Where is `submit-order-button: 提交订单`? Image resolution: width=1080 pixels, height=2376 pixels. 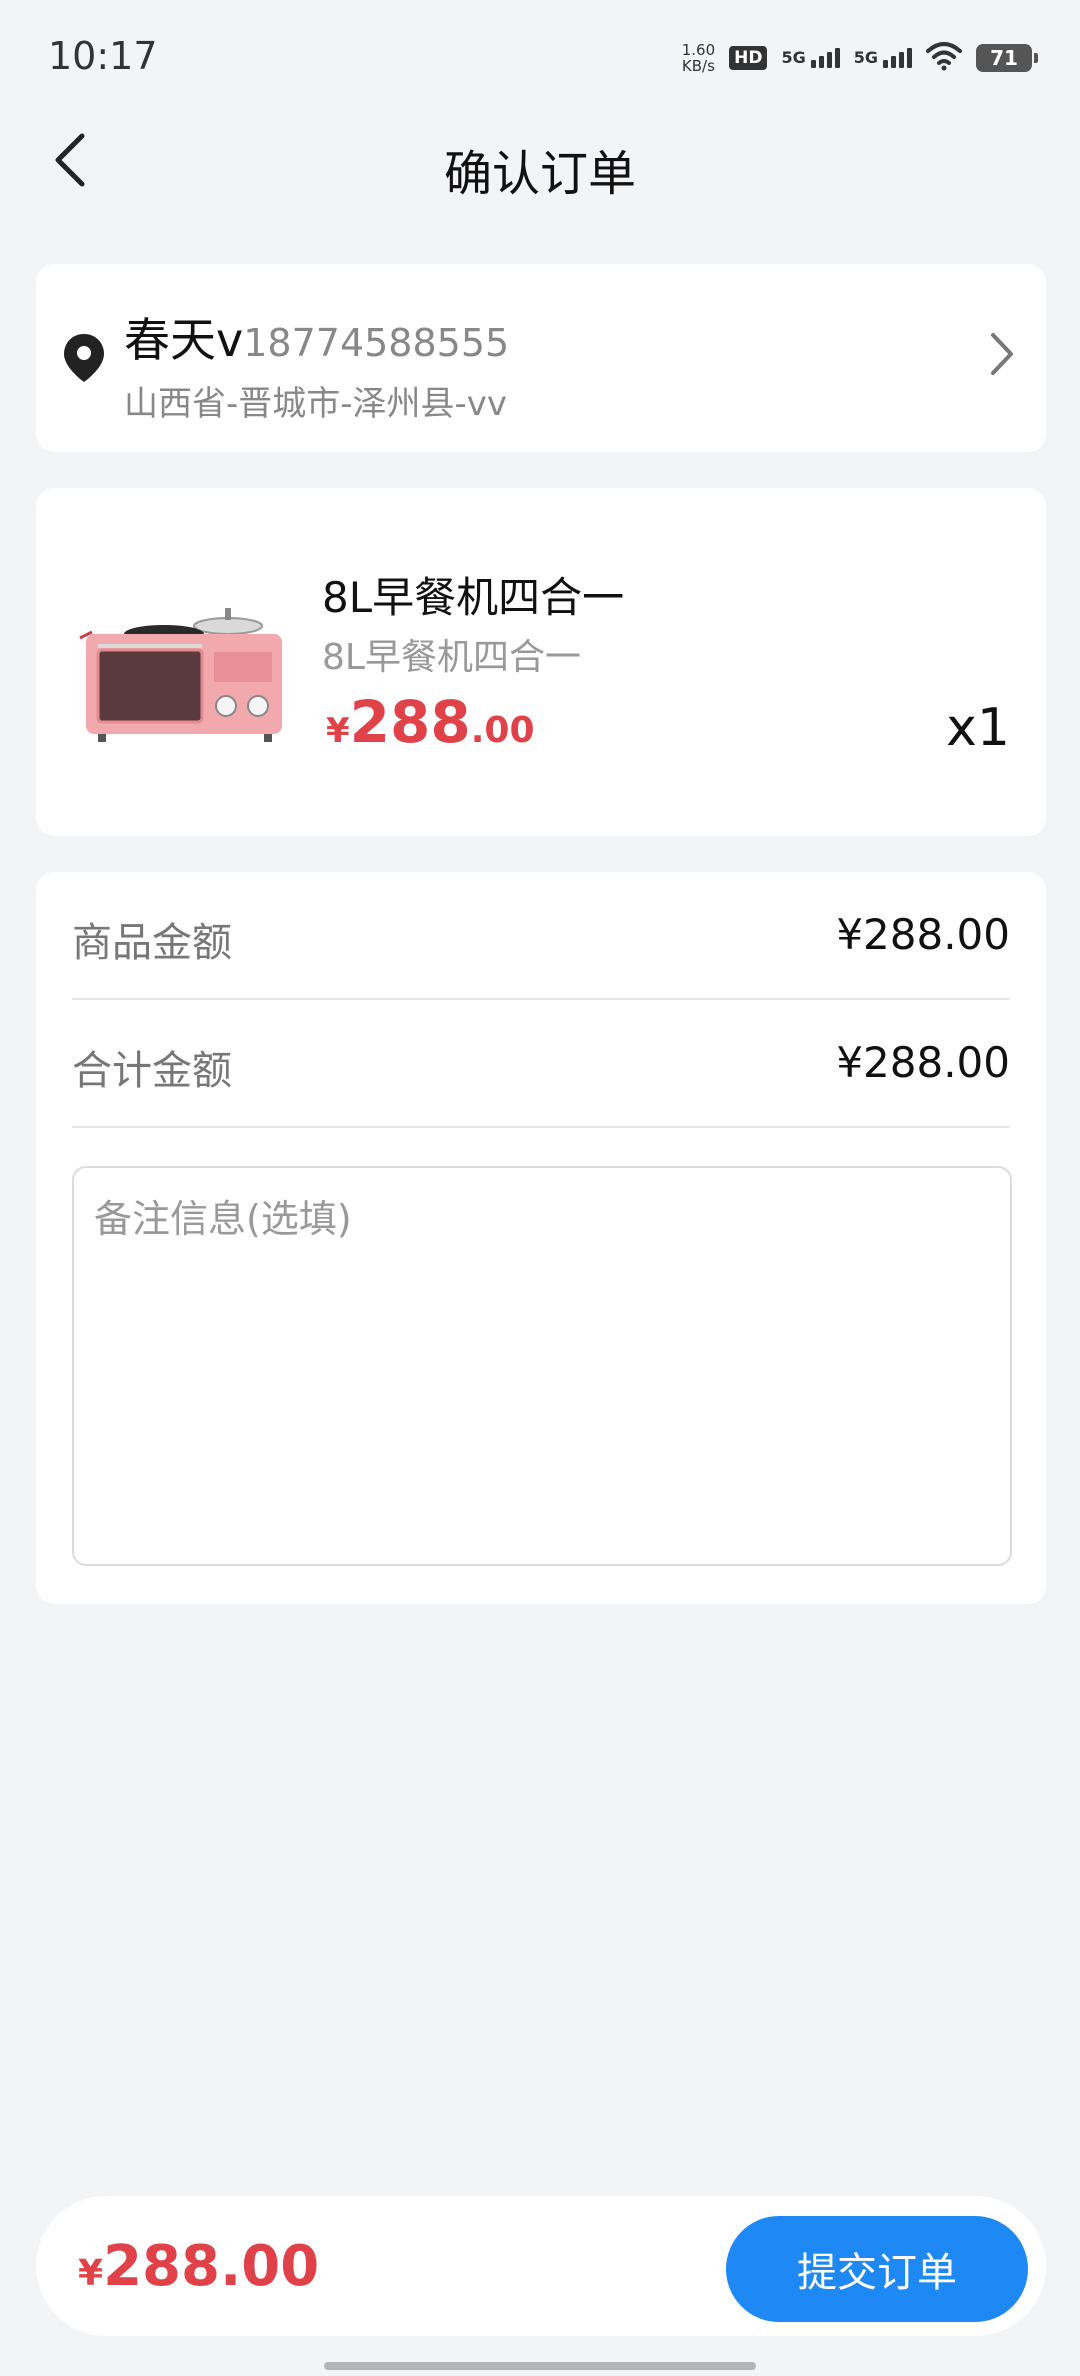 submit-order-button: 提交订单 is located at coordinates (877, 2269).